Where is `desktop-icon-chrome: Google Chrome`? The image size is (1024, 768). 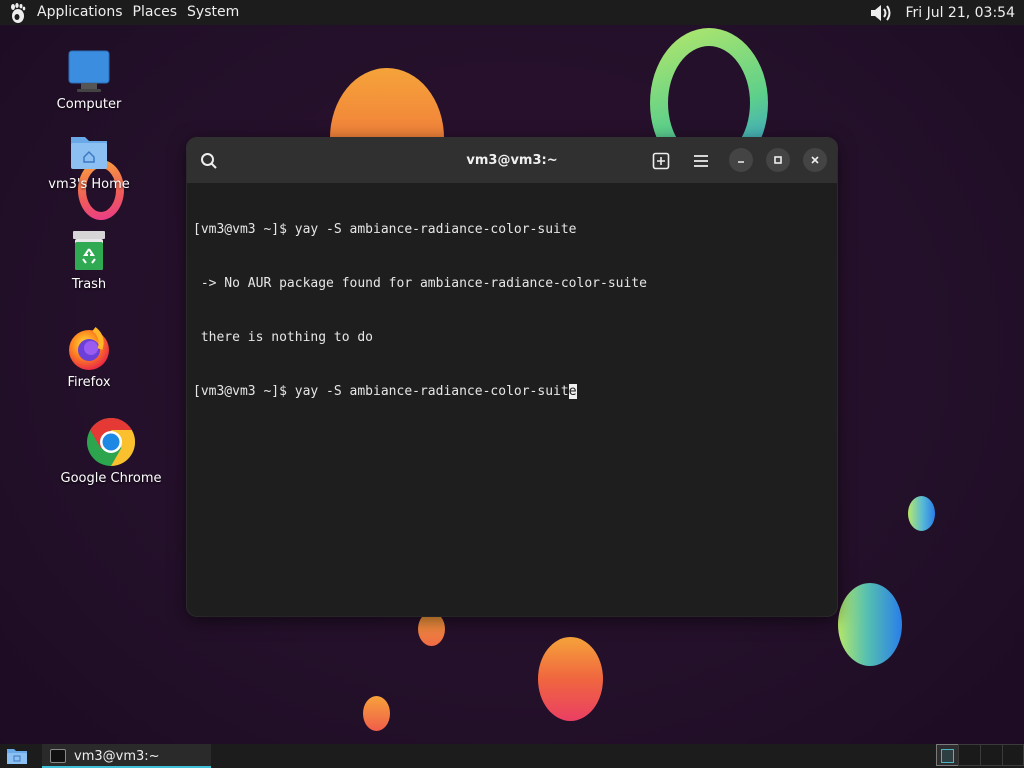 desktop-icon-chrome: Google Chrome is located at coordinates (111, 451).